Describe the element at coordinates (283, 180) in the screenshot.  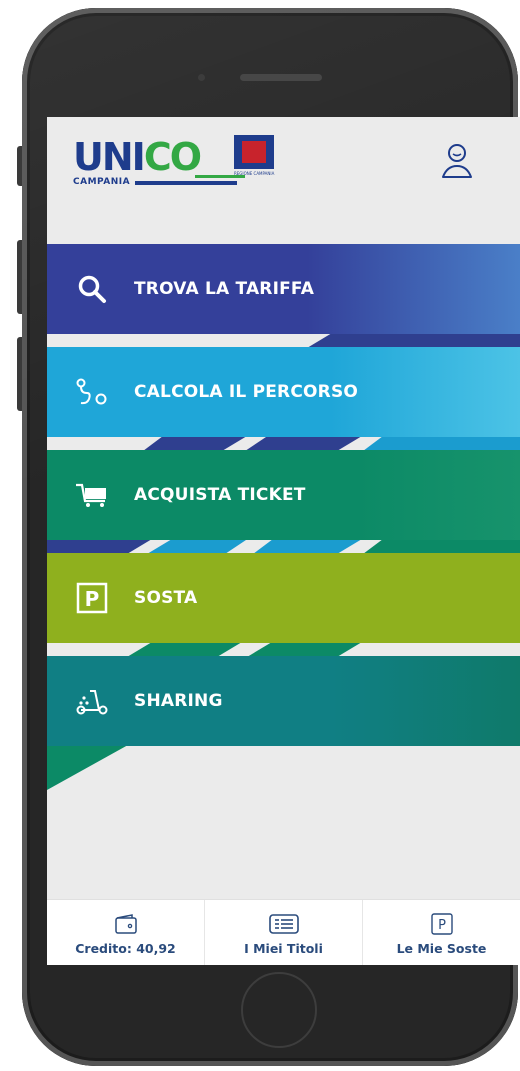
I see `app-header: UNICO CAMPANIA REGIONE CAMPANIA` at that location.